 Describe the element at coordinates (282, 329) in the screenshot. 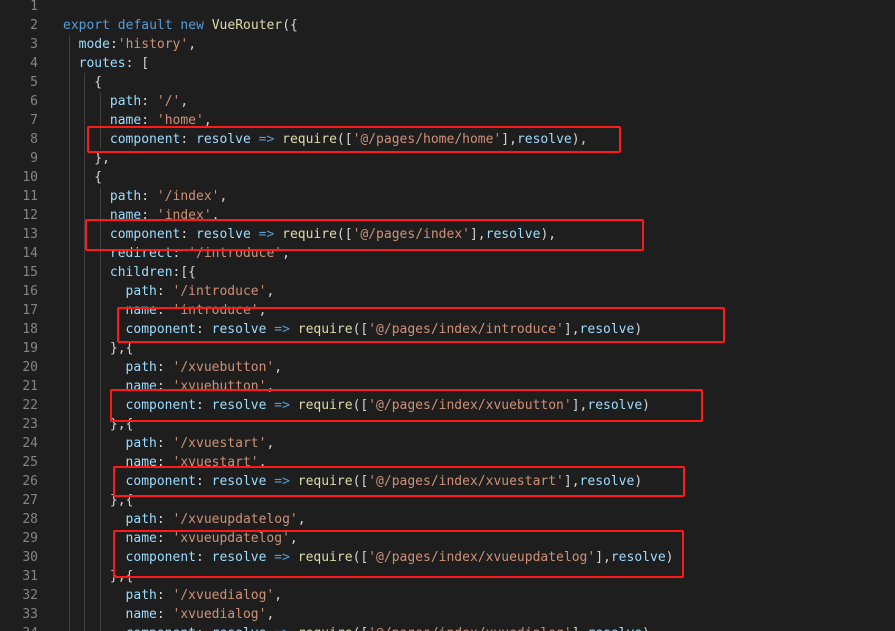

I see `token-keyword: =>` at that location.